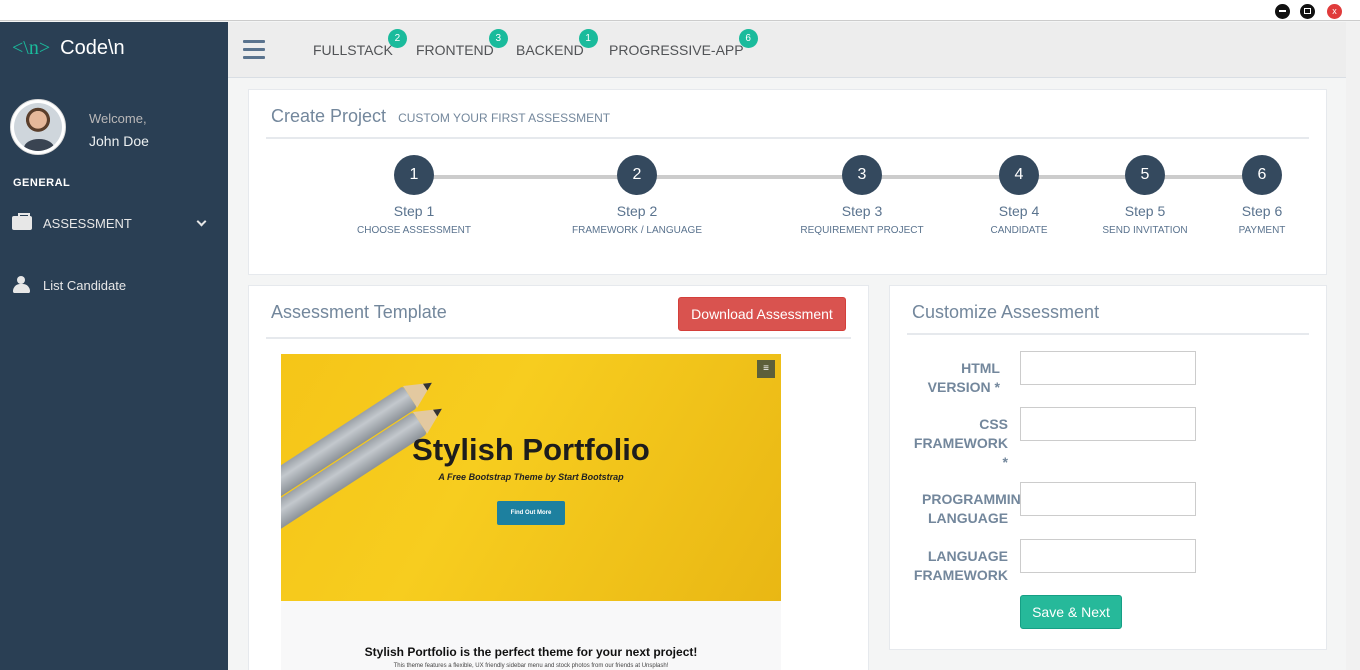 The image size is (1360, 670). What do you see at coordinates (766, 369) in the screenshot?
I see `hamburger-icon: ≡` at bounding box center [766, 369].